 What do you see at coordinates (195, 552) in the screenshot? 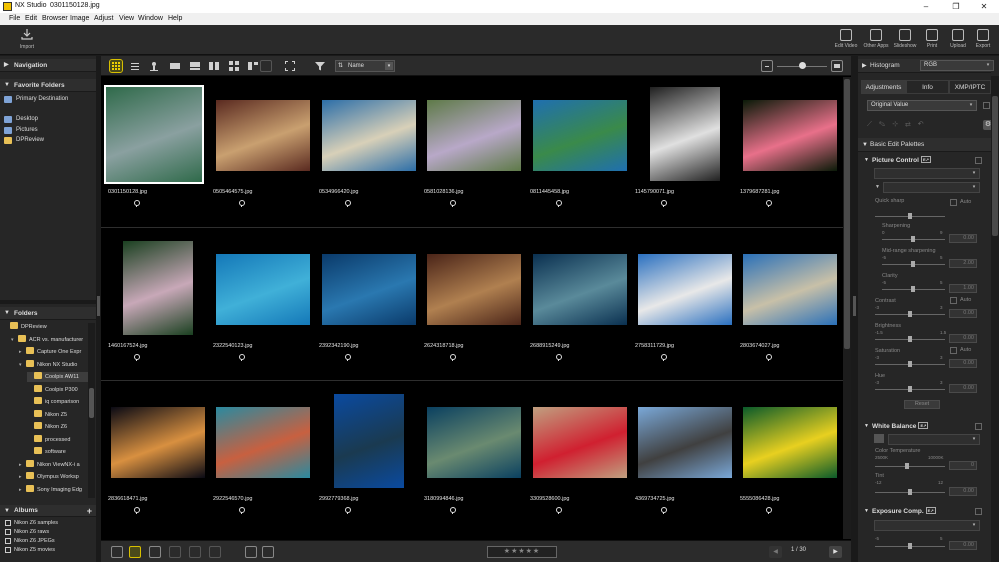
I see `compare-icon` at bounding box center [195, 552].